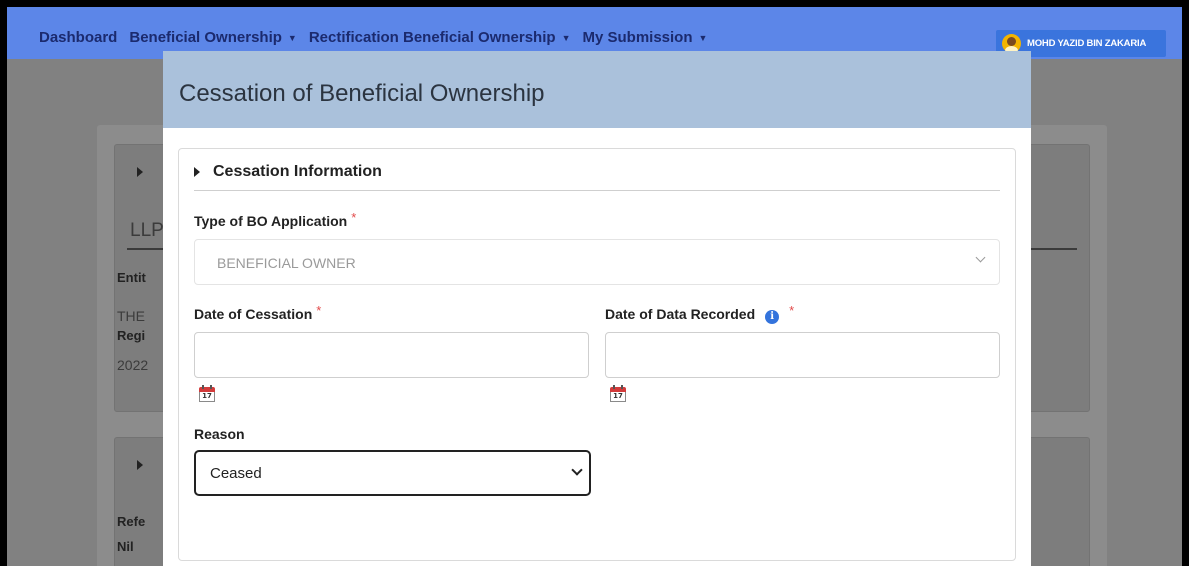 This screenshot has width=1189, height=566. What do you see at coordinates (131, 277) in the screenshot?
I see `background-field-label: Entit` at bounding box center [131, 277].